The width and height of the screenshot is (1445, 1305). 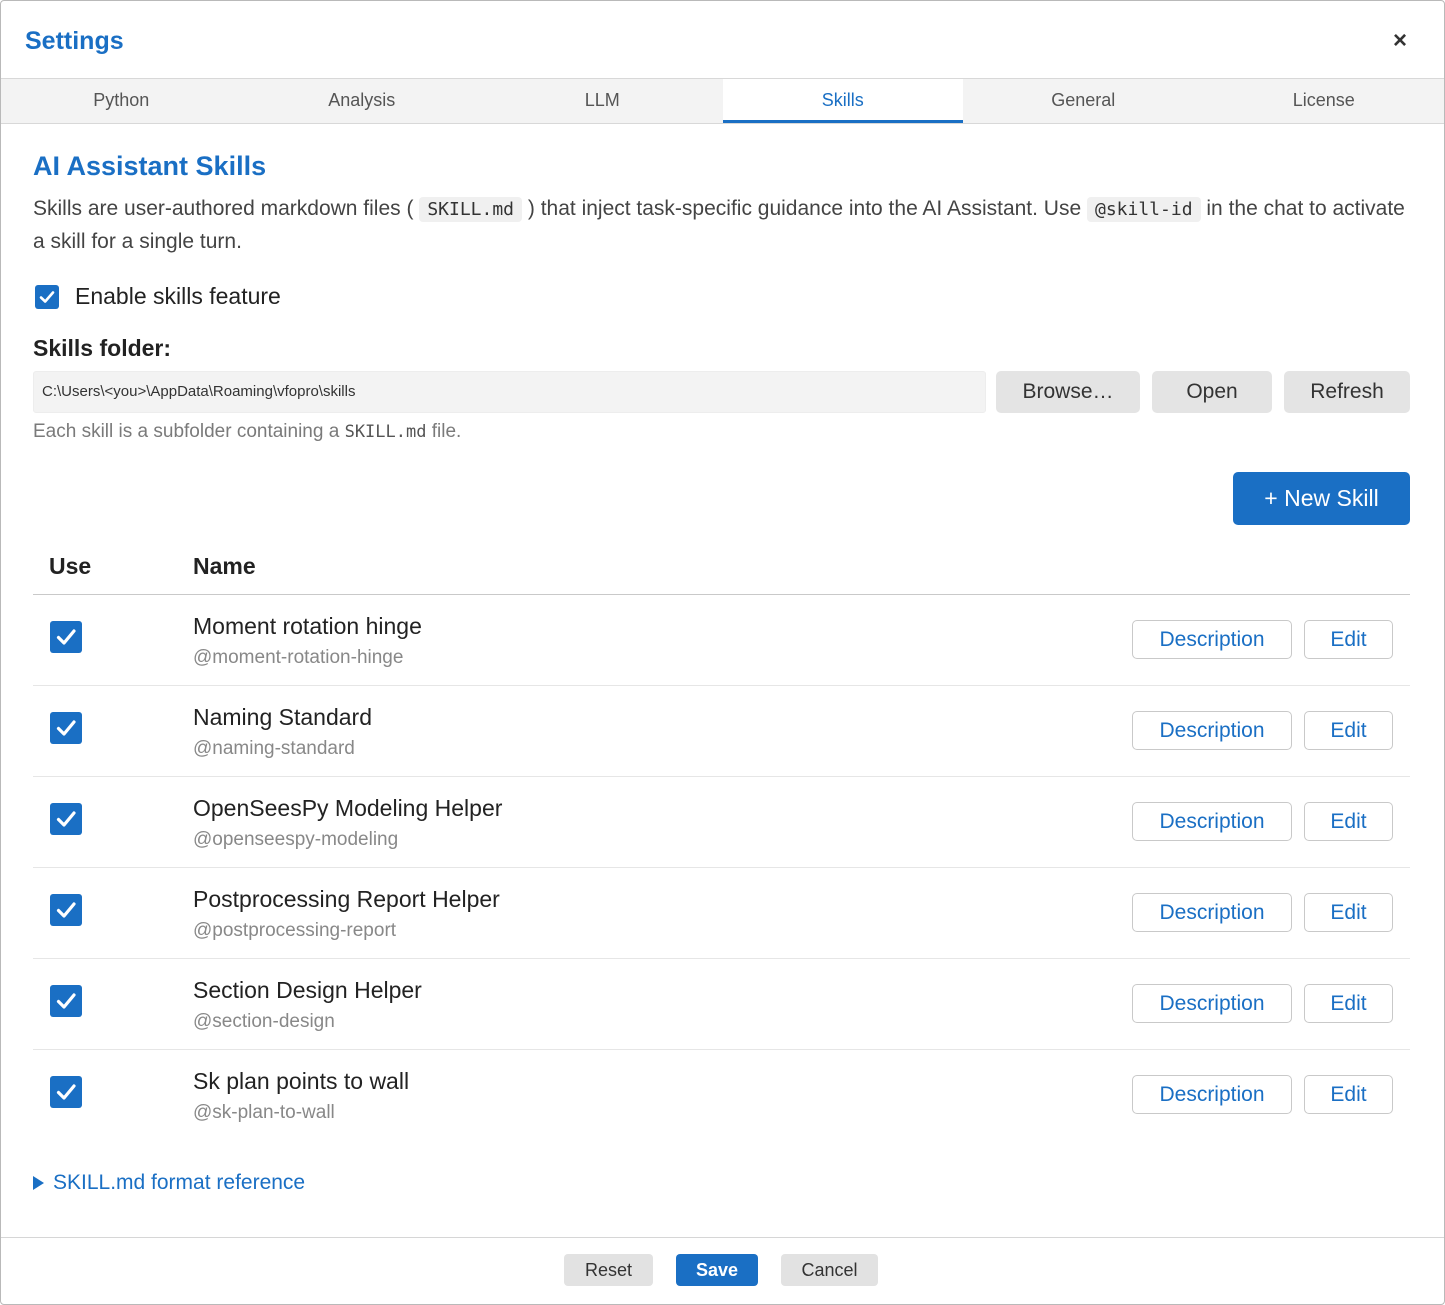 What do you see at coordinates (1400, 41) in the screenshot?
I see `close-icon: ×` at bounding box center [1400, 41].